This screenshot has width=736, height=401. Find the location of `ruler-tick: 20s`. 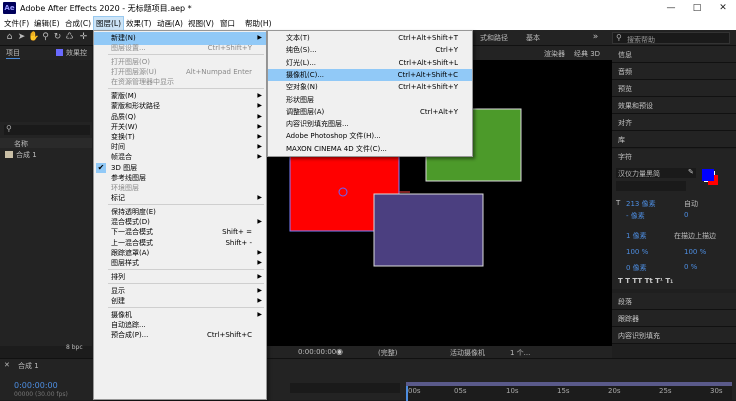

ruler-tick: 20s is located at coordinates (614, 391).